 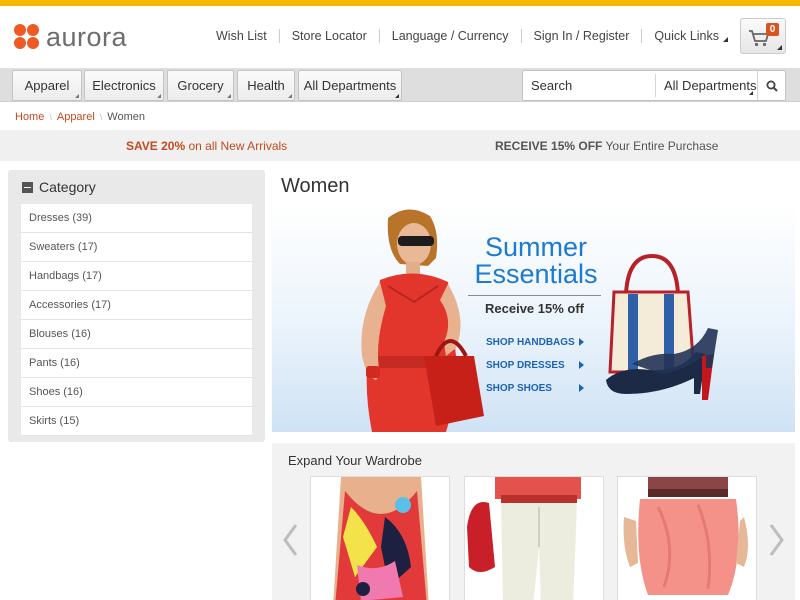 I want to click on banner-title: Summer Essentials, so click(x=536, y=261).